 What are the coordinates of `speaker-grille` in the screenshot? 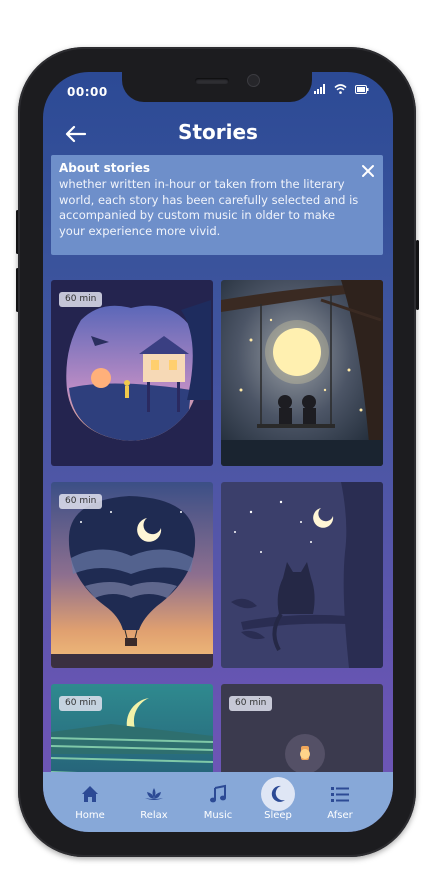 It's located at (212, 81).